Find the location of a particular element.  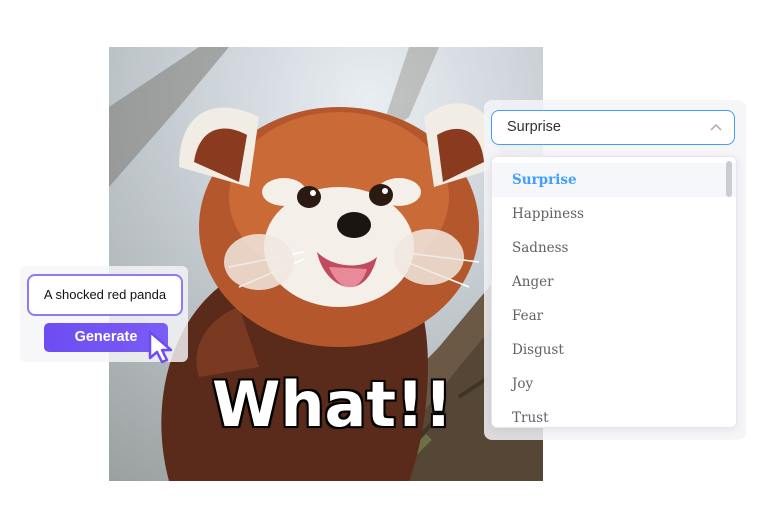

pointer-cursor-icon is located at coordinates (160, 347).